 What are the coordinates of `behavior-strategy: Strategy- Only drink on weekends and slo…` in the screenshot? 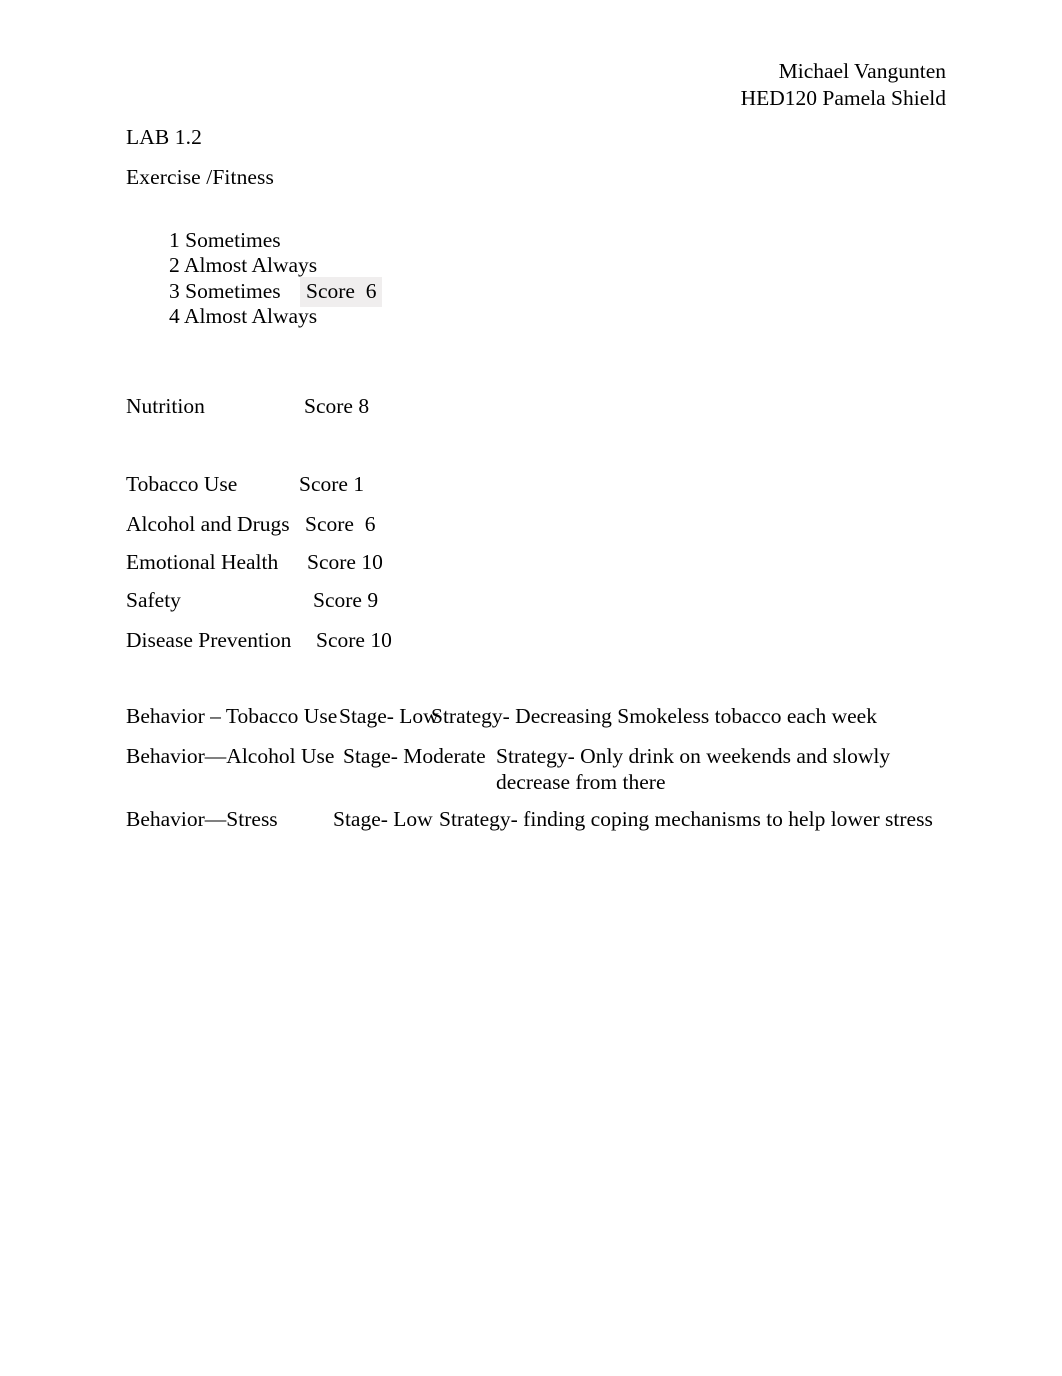 It's located at (693, 769).